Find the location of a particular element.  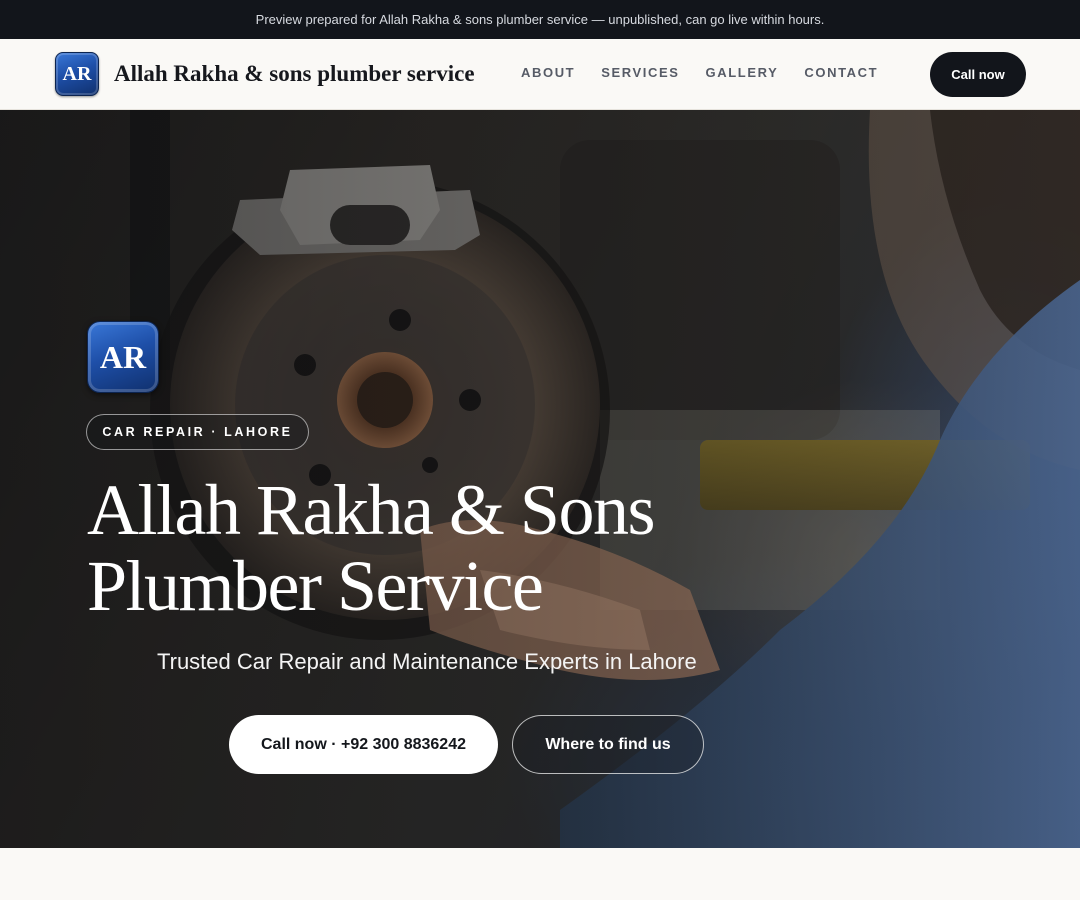

hero-category-tag: CAR REPAIR · LAHORE is located at coordinates (197, 432).